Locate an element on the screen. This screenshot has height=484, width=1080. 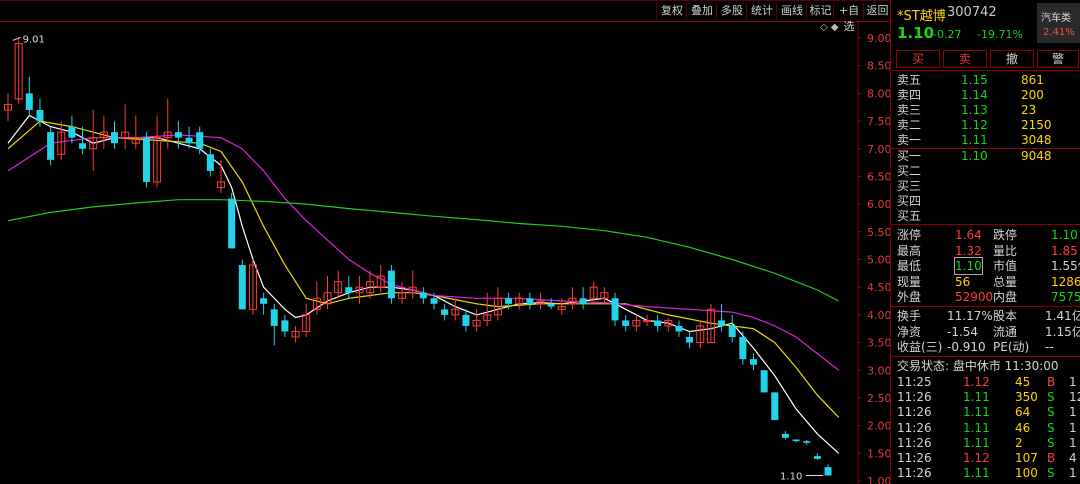
level-label: 买一 is located at coordinates (909, 156).